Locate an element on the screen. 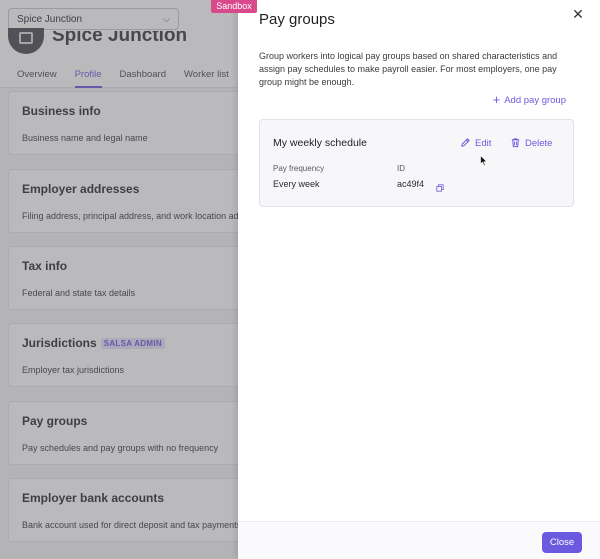 Image resolution: width=600 pixels, height=559 pixels. copy-id-button is located at coordinates (440, 188).